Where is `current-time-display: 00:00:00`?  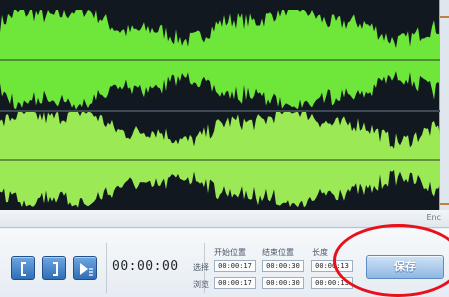
current-time-display: 00:00:00 is located at coordinates (145, 266).